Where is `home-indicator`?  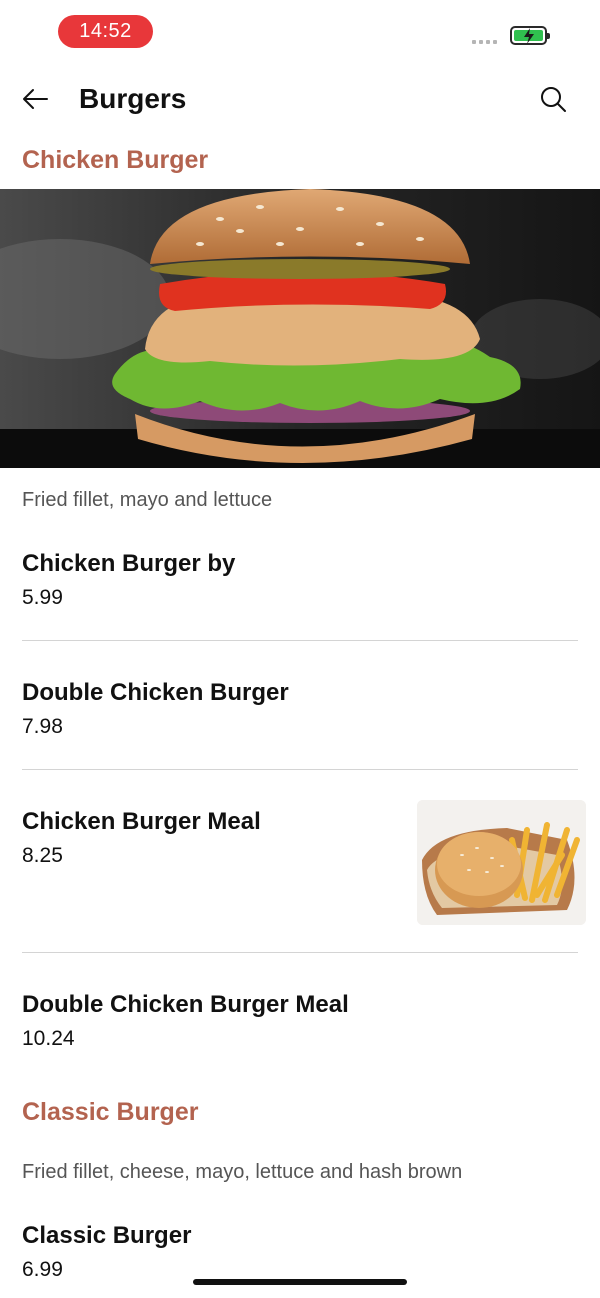 home-indicator is located at coordinates (300, 1282).